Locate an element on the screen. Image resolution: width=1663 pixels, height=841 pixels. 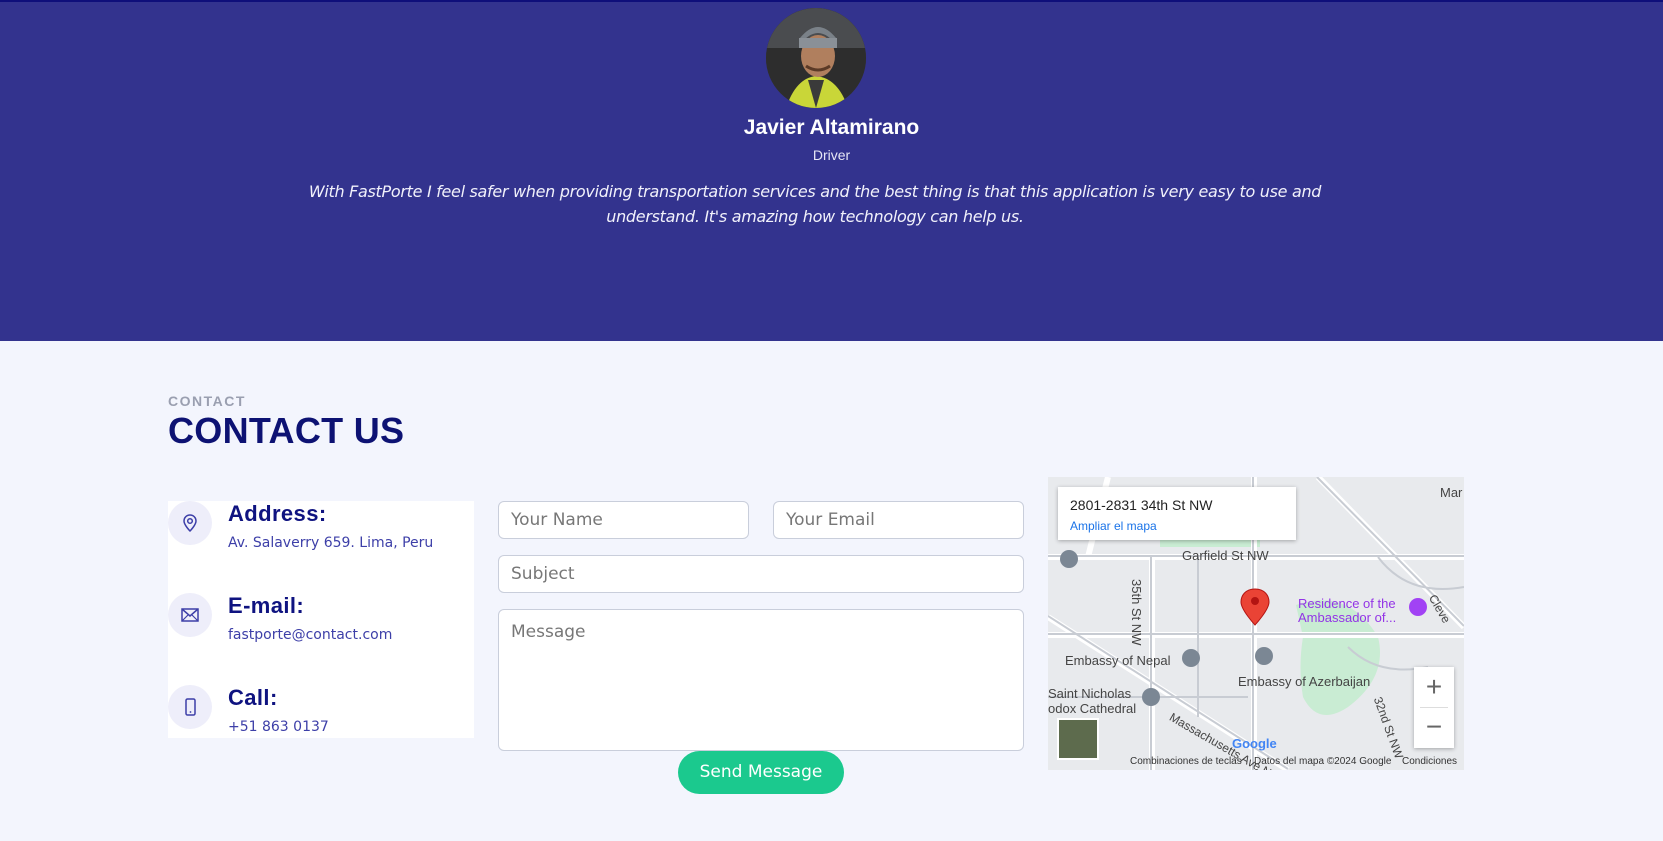
email-value: fastporte@contact.com is located at coordinates (310, 635).